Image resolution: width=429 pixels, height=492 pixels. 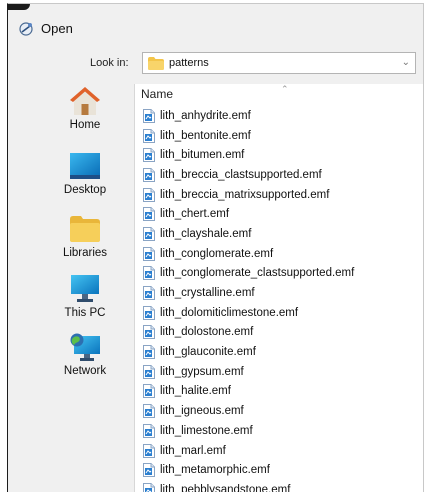 What do you see at coordinates (285, 89) in the screenshot?
I see `sort-ascending-icon: ⌃` at bounding box center [285, 89].